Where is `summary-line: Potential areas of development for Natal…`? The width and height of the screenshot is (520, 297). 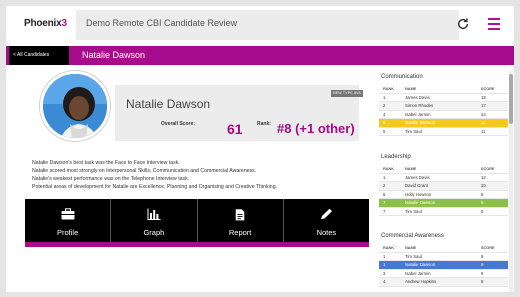 summary-line: Potential areas of development for Natal… is located at coordinates (155, 187).